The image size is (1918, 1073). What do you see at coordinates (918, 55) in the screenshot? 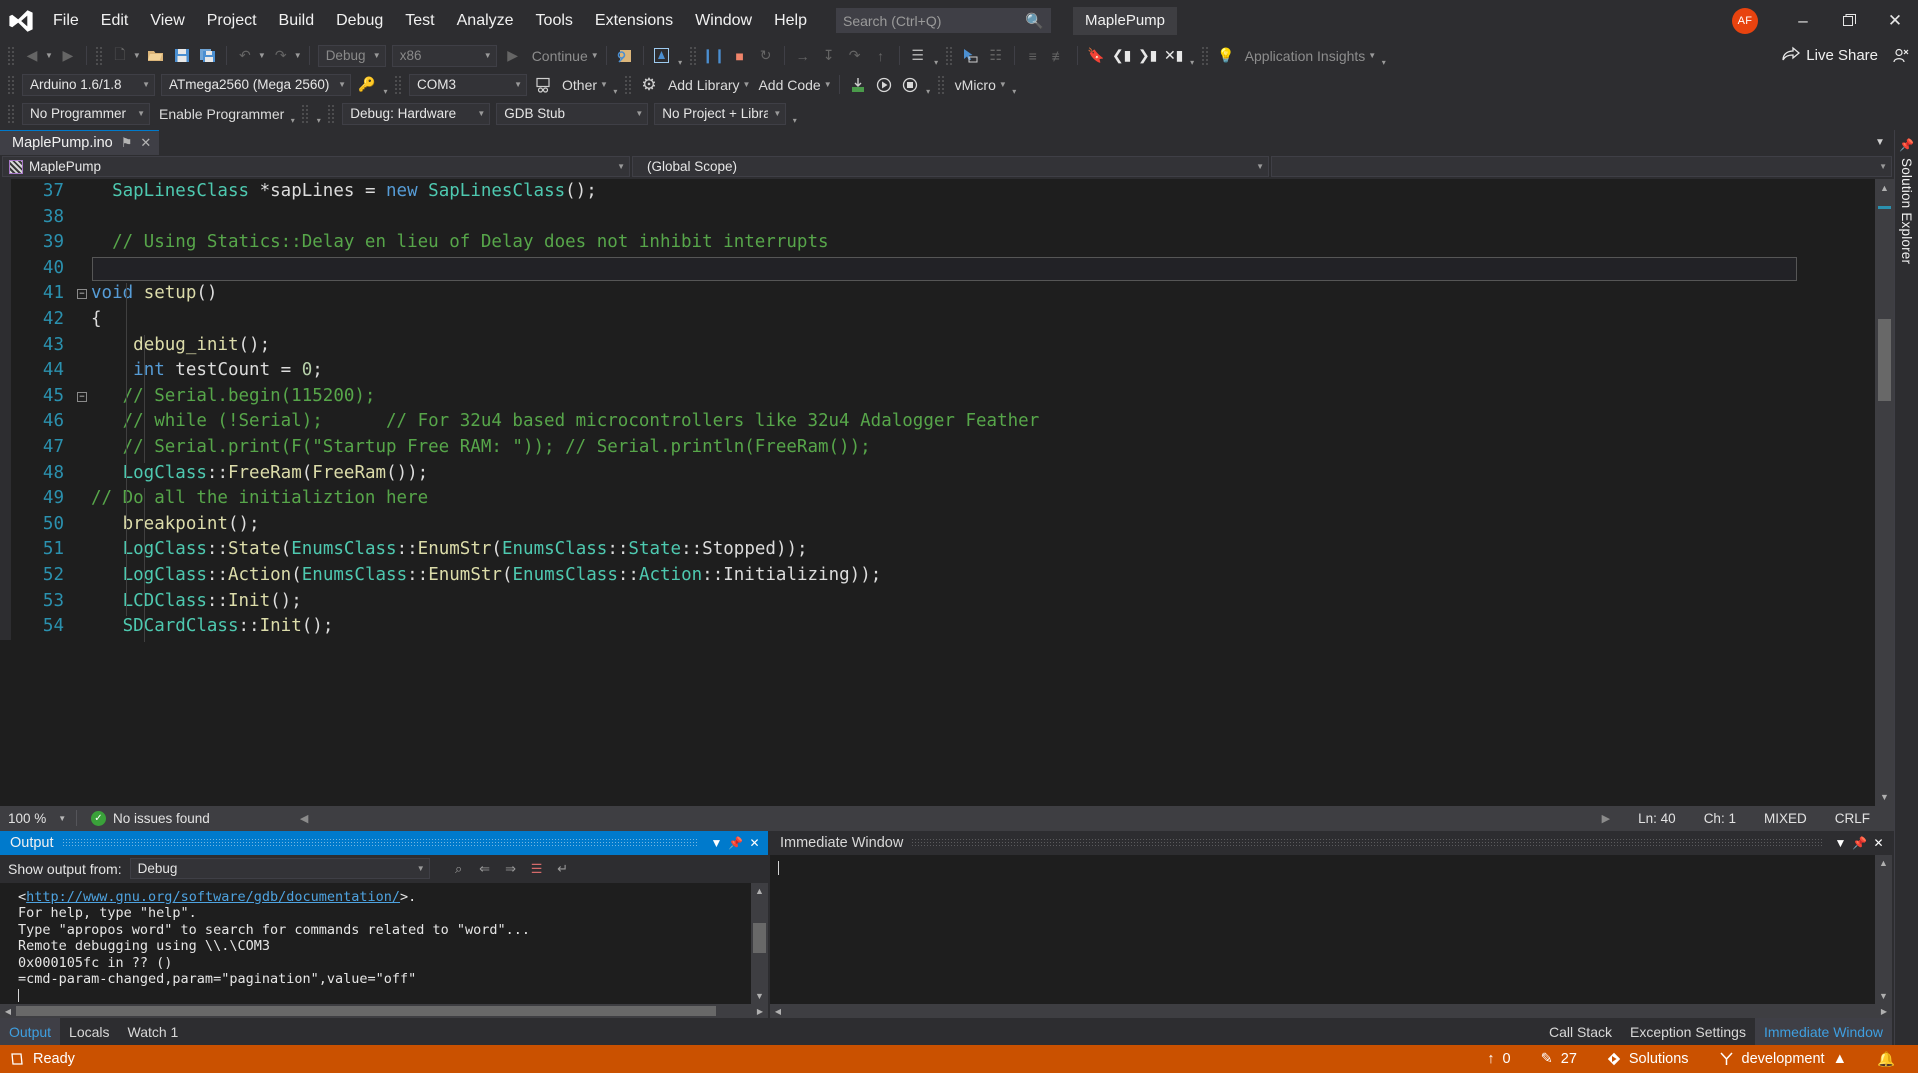
I see `intellitrace-icon: ☰` at bounding box center [918, 55].